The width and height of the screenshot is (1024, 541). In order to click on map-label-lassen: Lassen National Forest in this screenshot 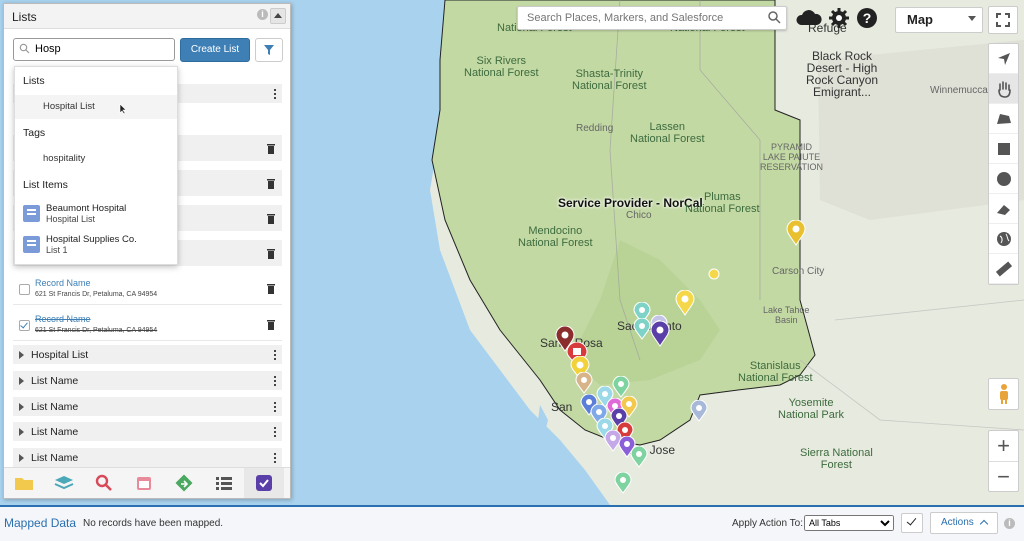, I will do `click(667, 133)`.